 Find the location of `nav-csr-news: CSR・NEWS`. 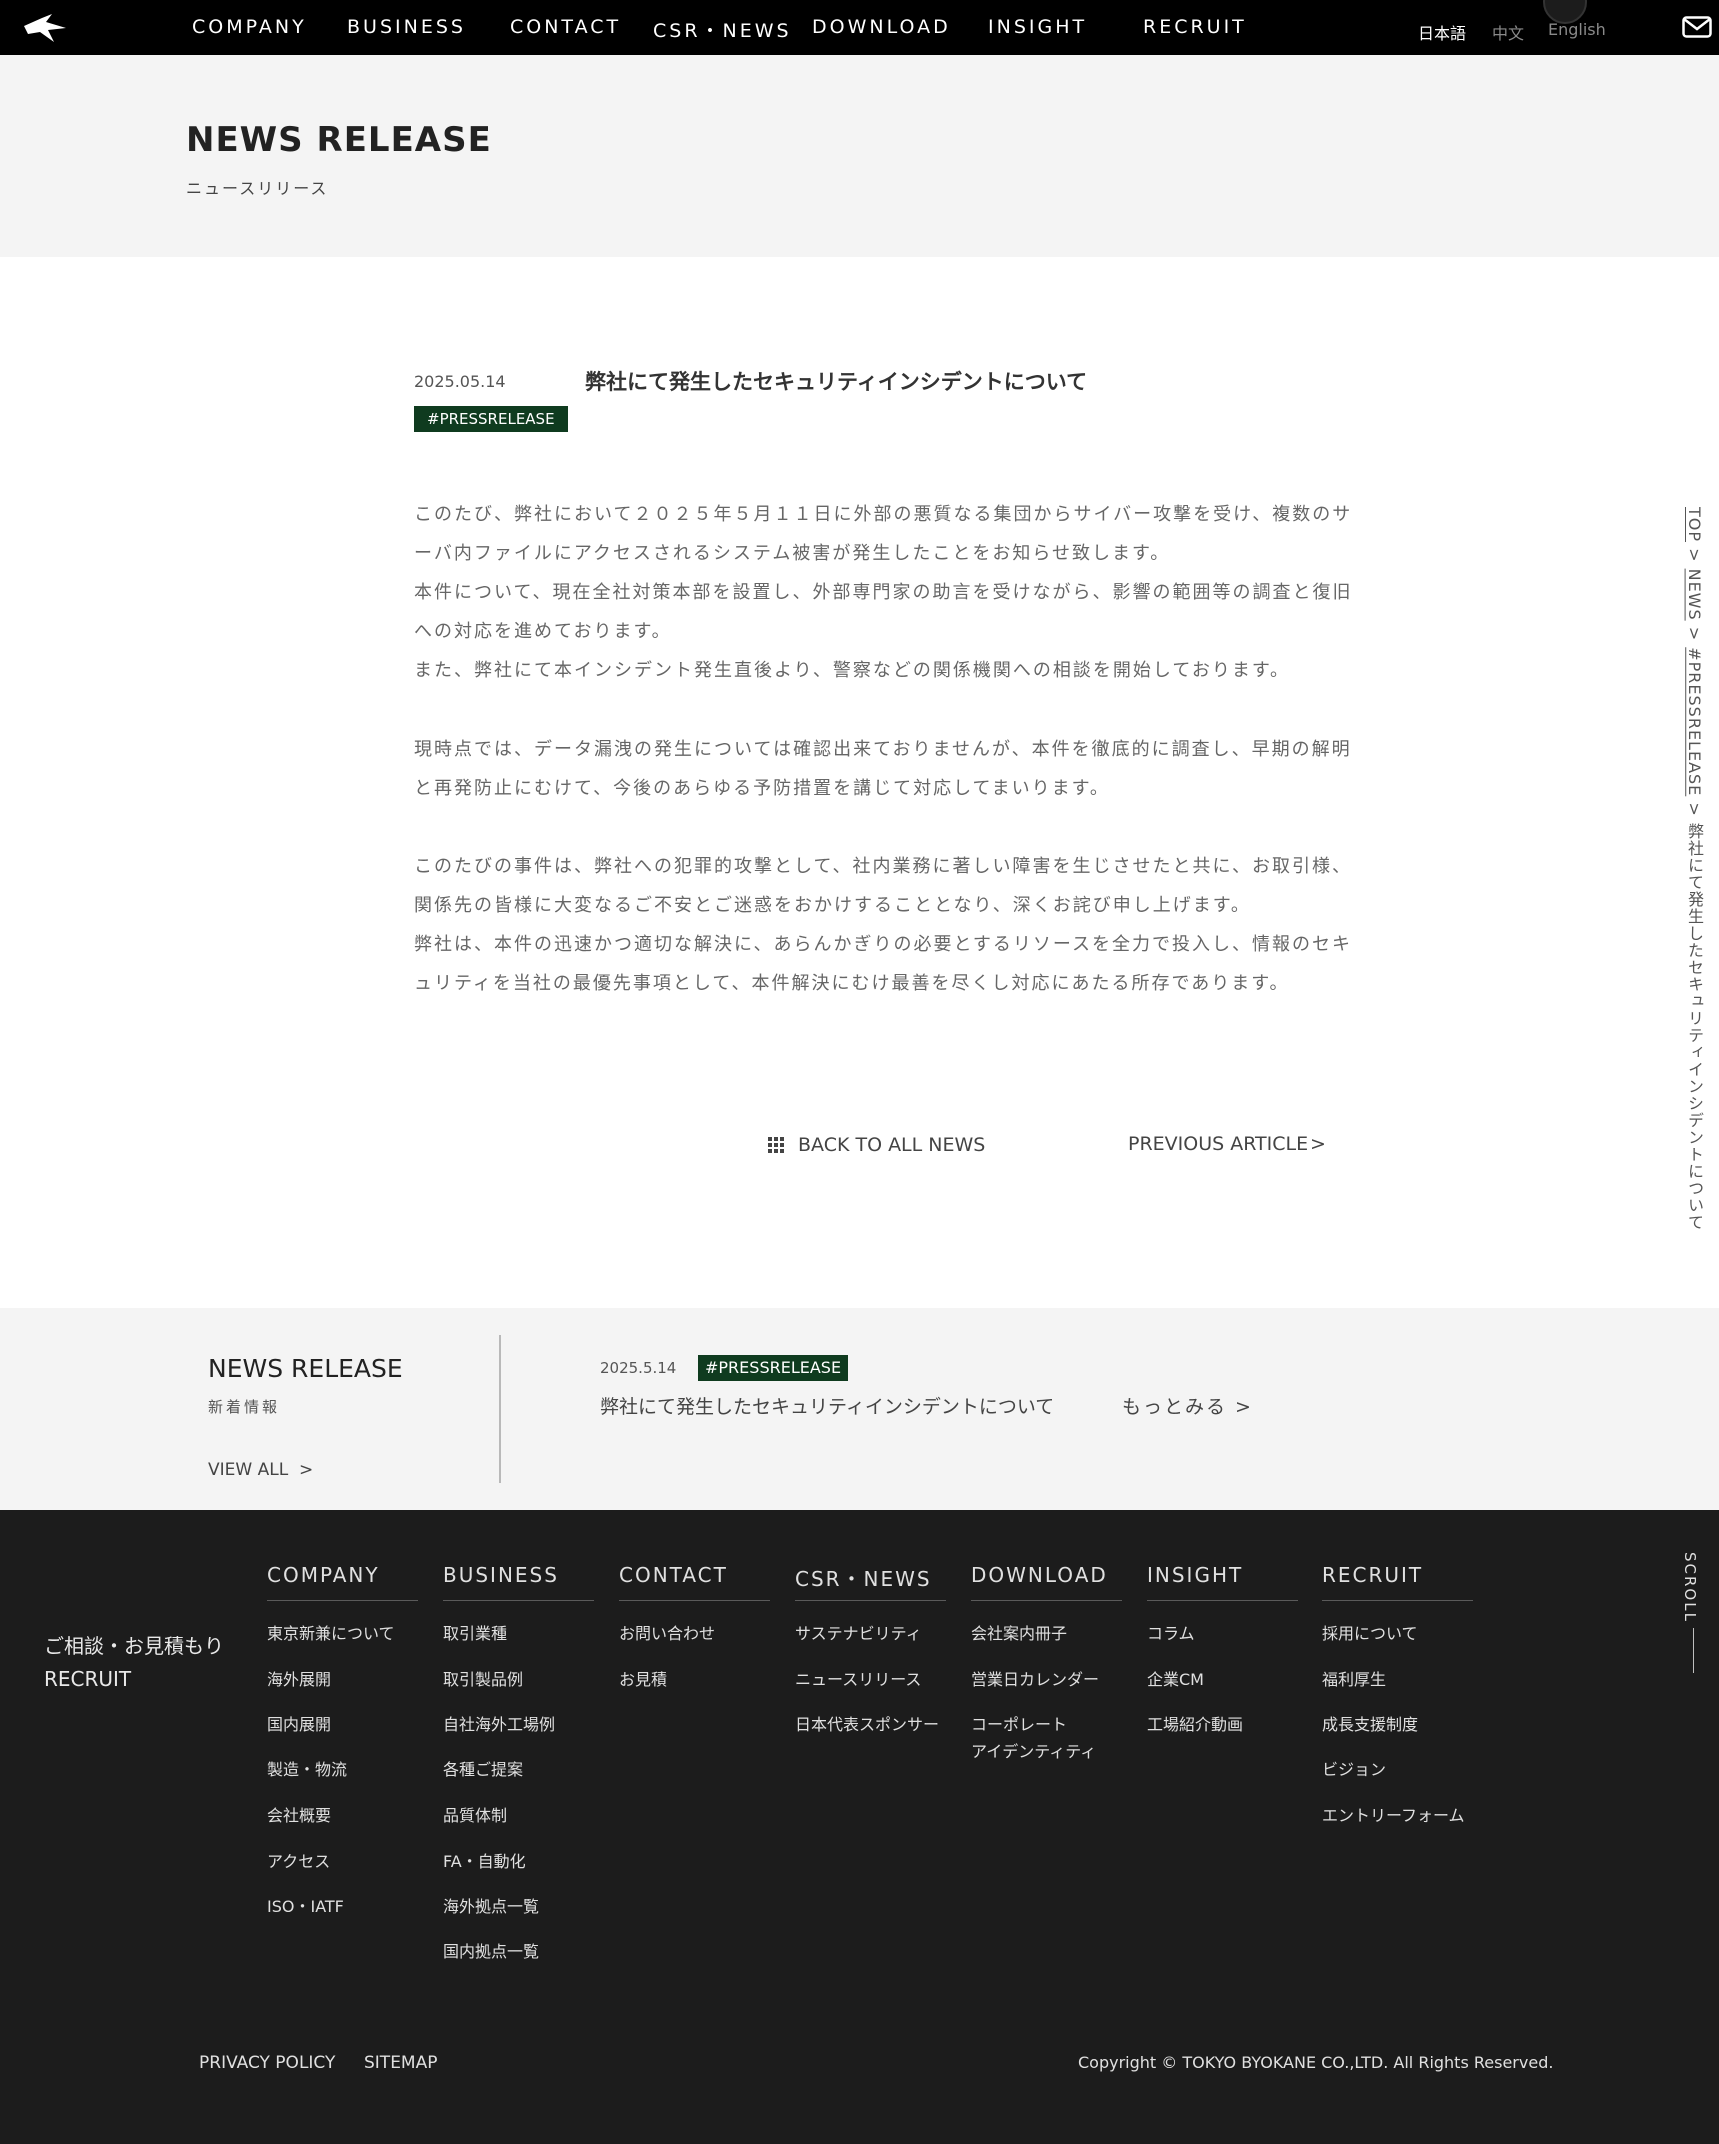

nav-csr-news: CSR・NEWS is located at coordinates (722, 29).